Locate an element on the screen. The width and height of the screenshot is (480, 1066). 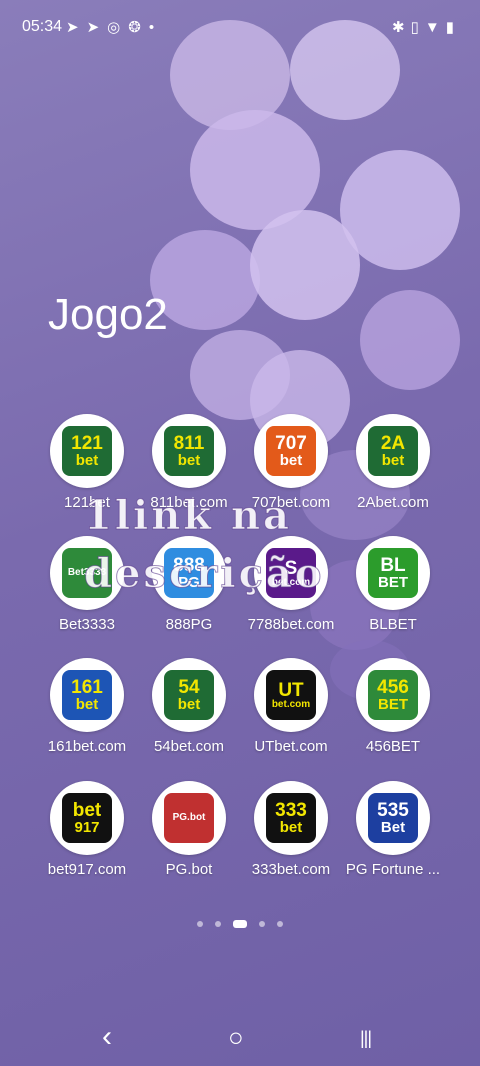
folder-title: Jogo2 is located at coordinates (108, 315).